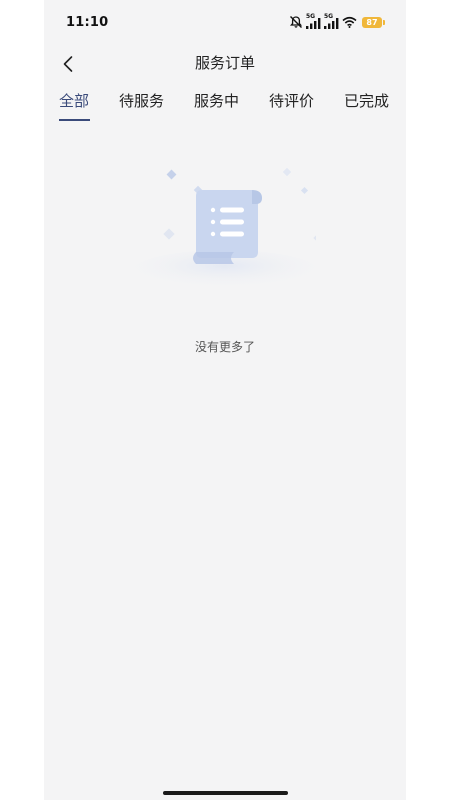 This screenshot has width=450, height=800. I want to click on tab-completed: 已完成, so click(366, 105).